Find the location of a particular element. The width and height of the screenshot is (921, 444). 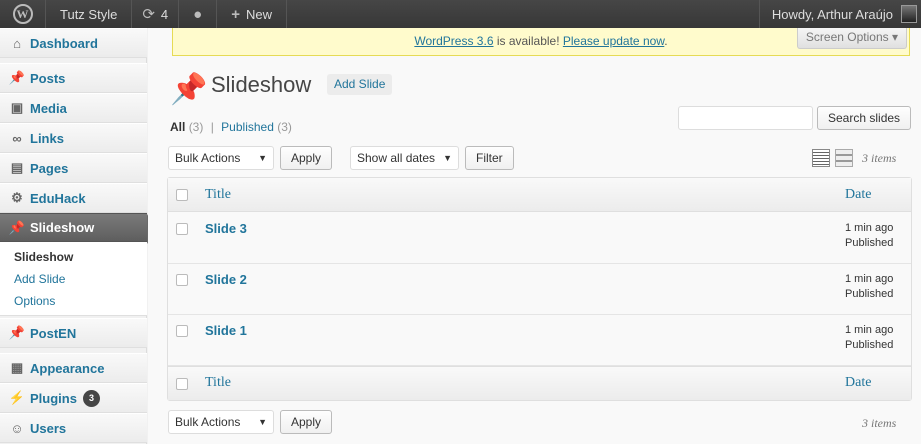

updates-link: ⟳ 4 is located at coordinates (156, 14).